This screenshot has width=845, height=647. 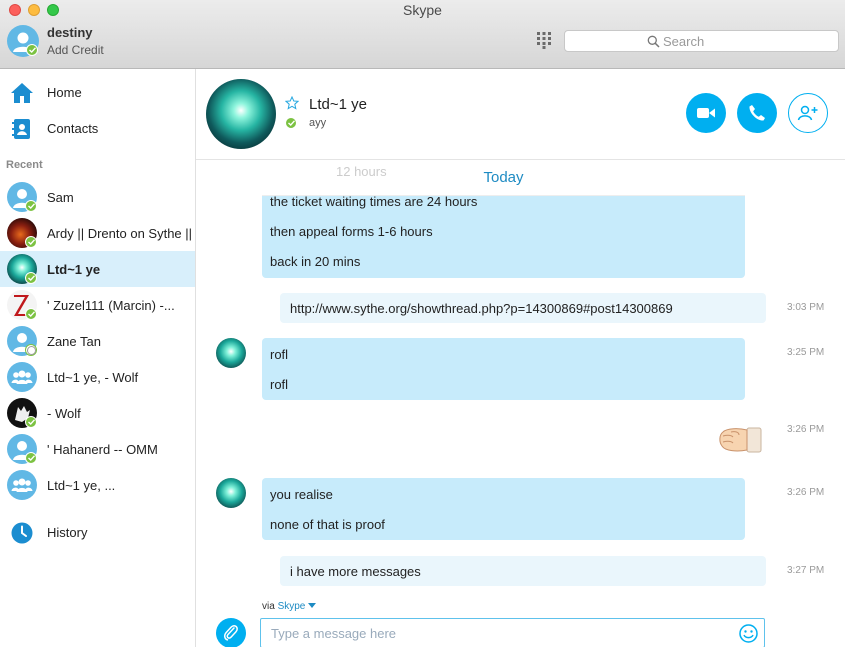 I want to click on contact-name: Zane Tan, so click(x=74, y=341).